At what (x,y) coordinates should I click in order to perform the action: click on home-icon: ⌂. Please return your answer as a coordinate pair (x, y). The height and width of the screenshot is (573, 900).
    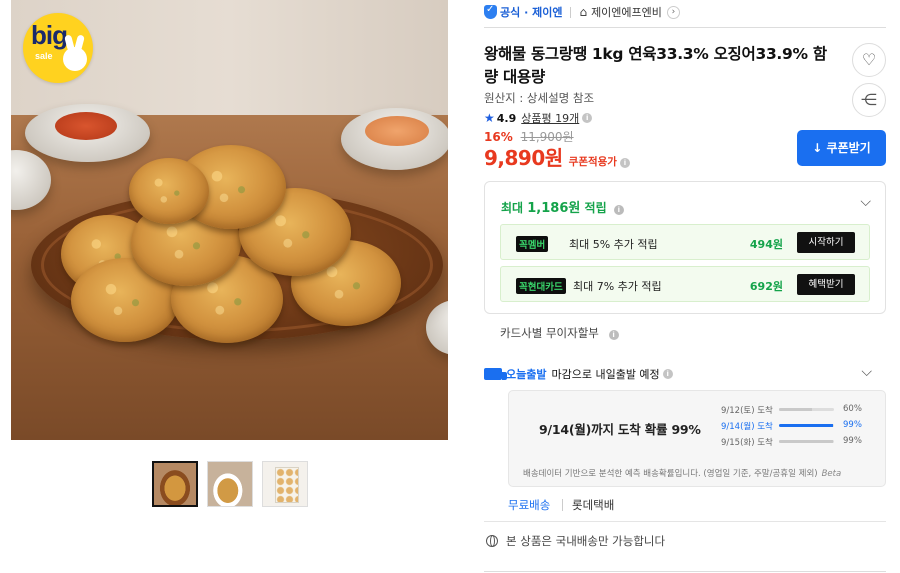
    Looking at the image, I should click on (583, 12).